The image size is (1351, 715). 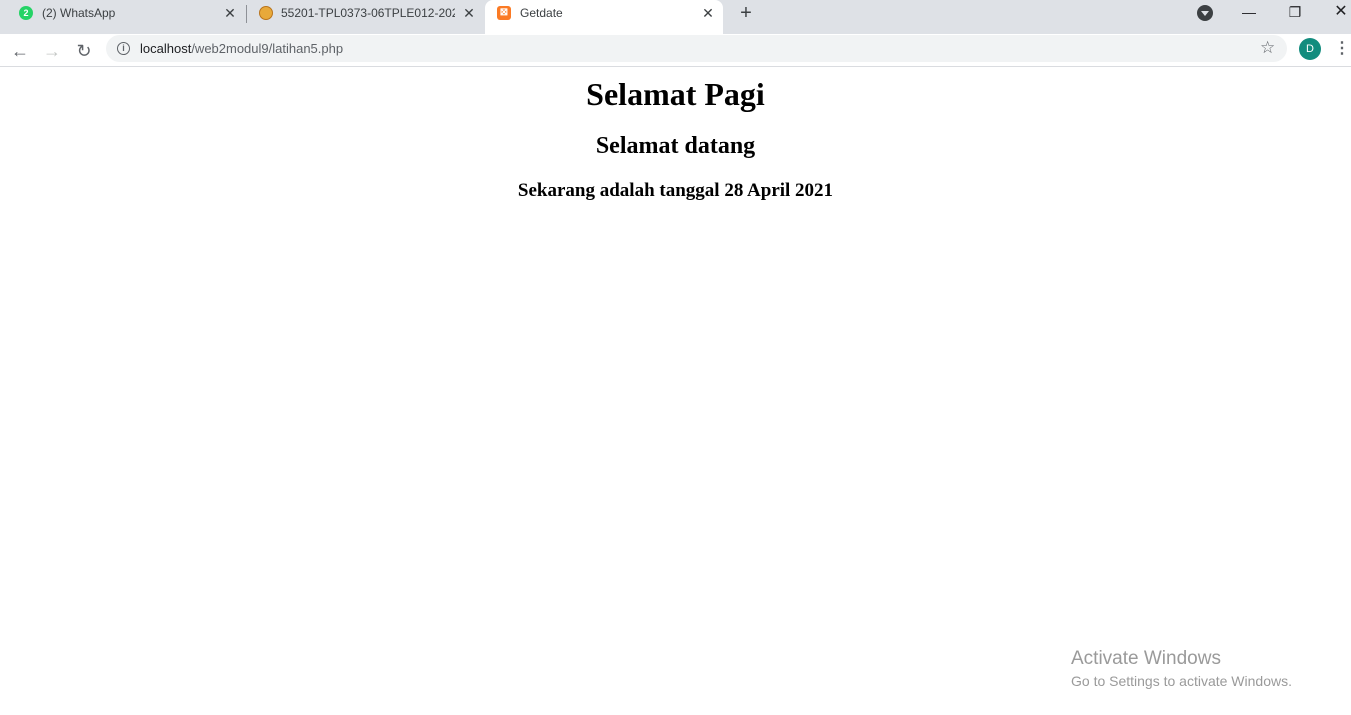 What do you see at coordinates (675, 190) in the screenshot?
I see `date-text: Sekarang adalah tanggal 28 April 2021` at bounding box center [675, 190].